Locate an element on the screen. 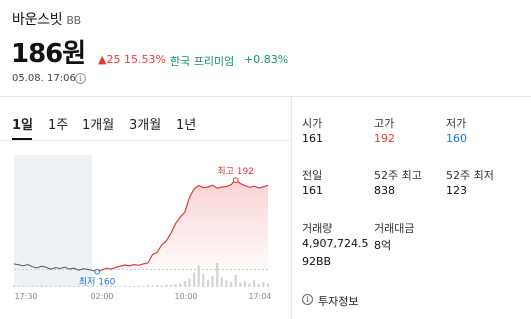  low-label: 저가 is located at coordinates (456, 123).